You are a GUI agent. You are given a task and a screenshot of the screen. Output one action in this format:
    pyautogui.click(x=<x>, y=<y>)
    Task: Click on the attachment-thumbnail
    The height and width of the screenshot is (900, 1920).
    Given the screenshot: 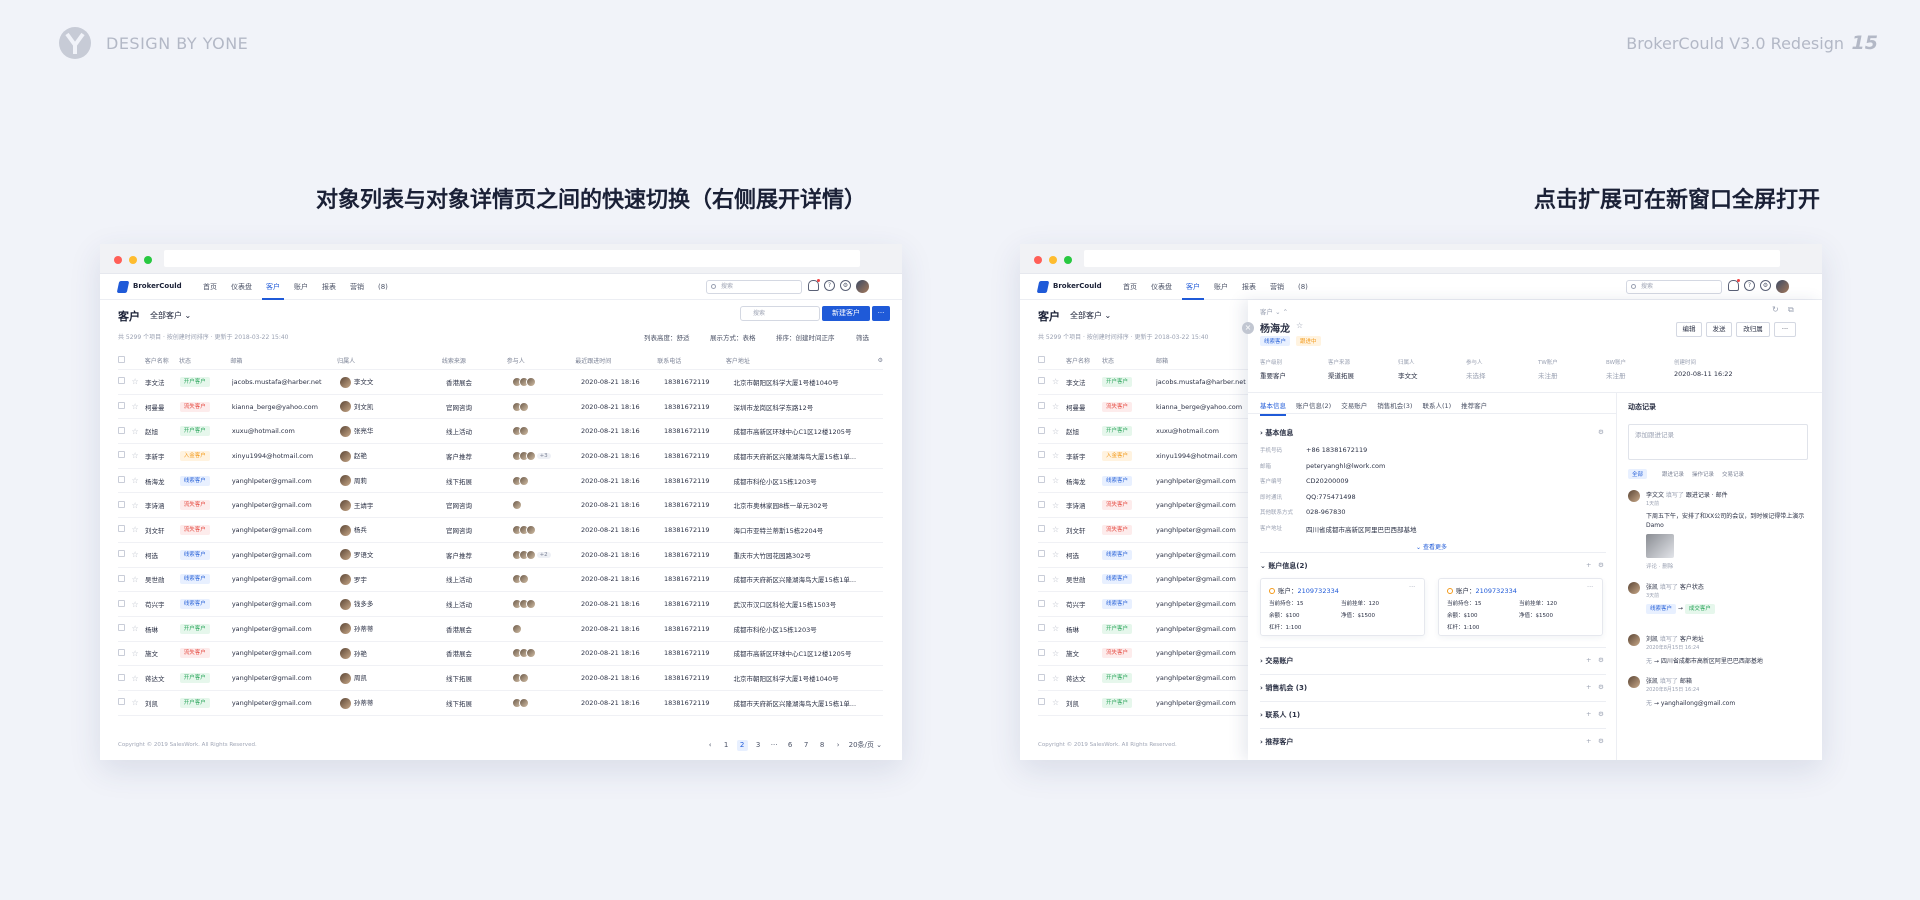 What is the action you would take?
    pyautogui.click(x=1660, y=546)
    